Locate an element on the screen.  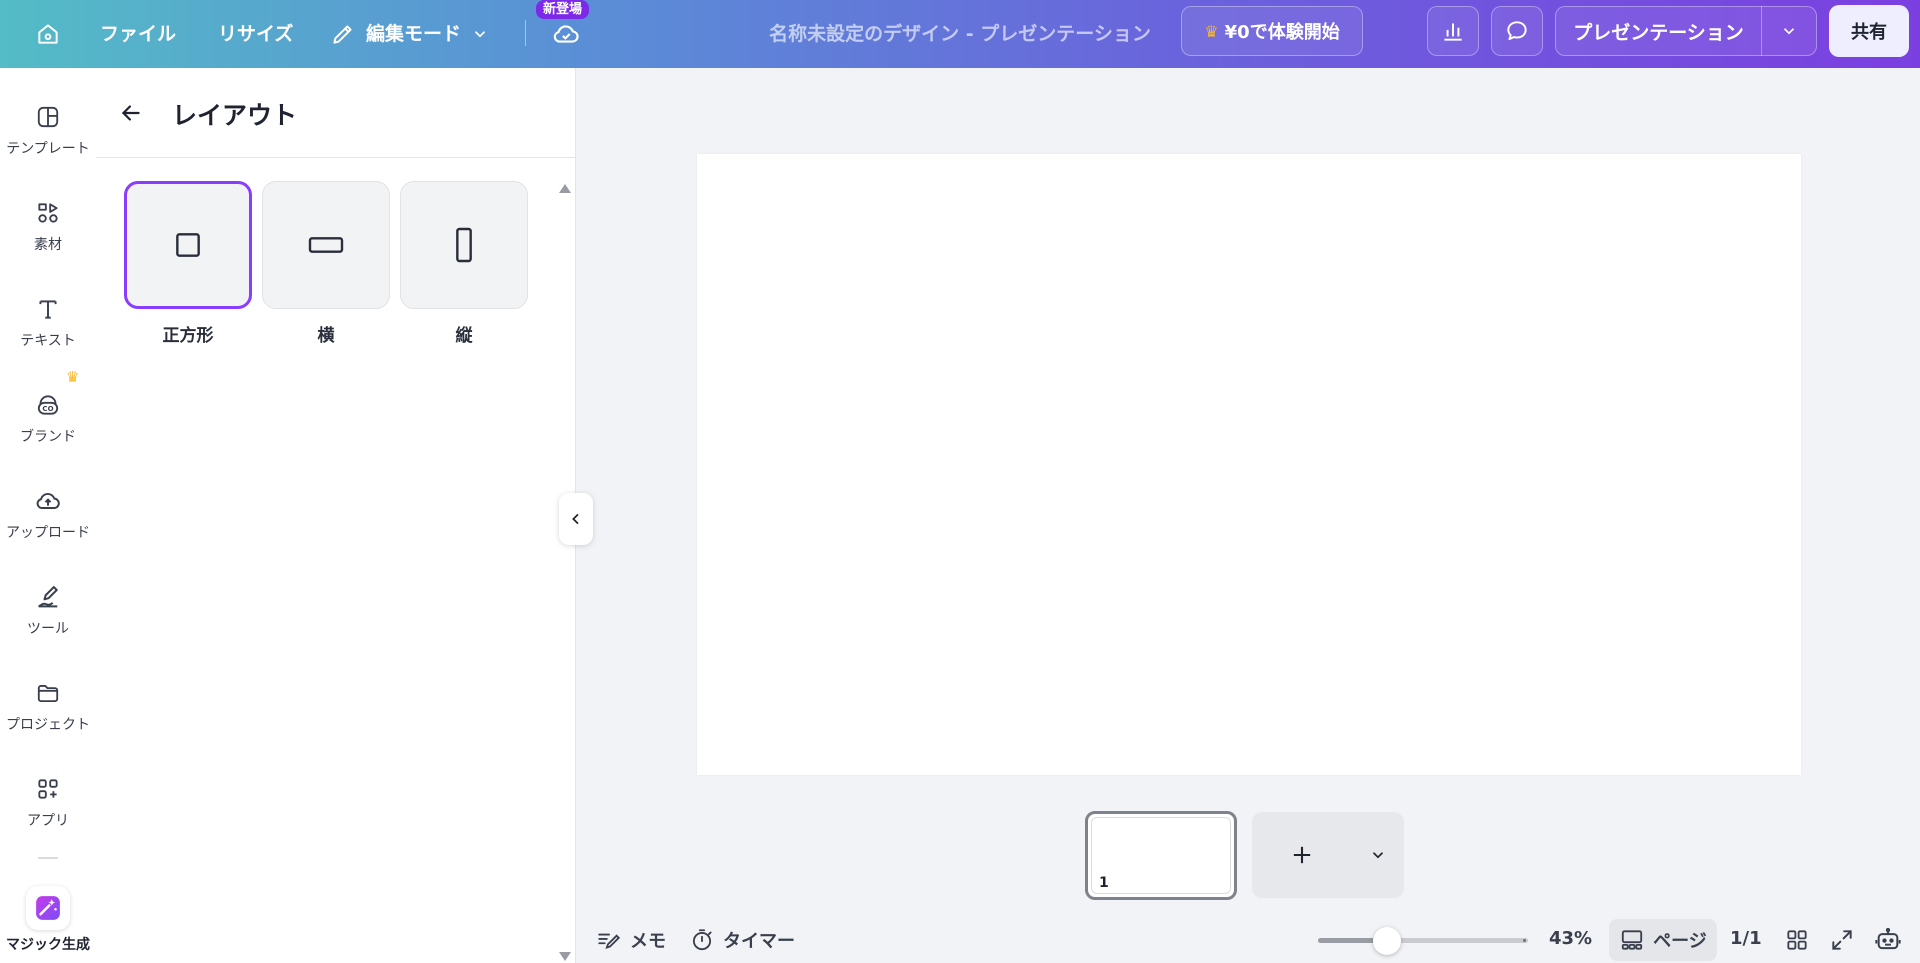
chevron-left-icon is located at coordinates (575, 519).